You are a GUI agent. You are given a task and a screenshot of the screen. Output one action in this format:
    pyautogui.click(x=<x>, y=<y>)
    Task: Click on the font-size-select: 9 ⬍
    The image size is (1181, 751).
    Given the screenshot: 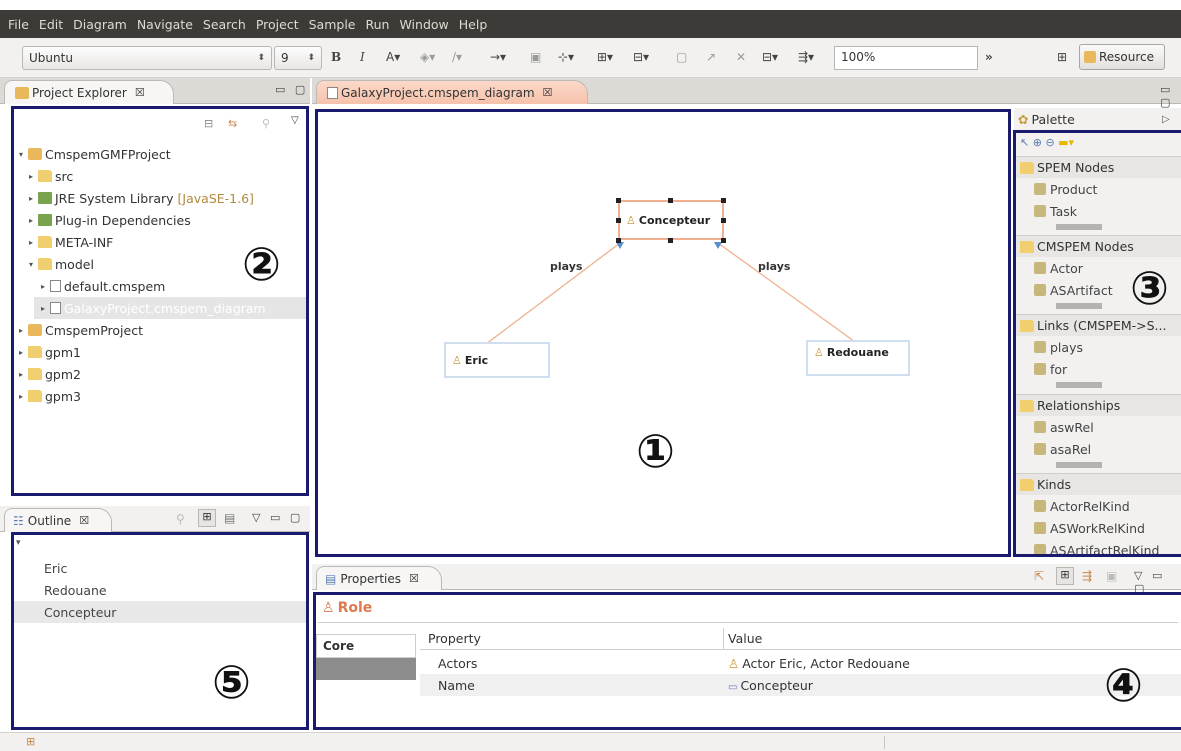 What is the action you would take?
    pyautogui.click(x=298, y=58)
    